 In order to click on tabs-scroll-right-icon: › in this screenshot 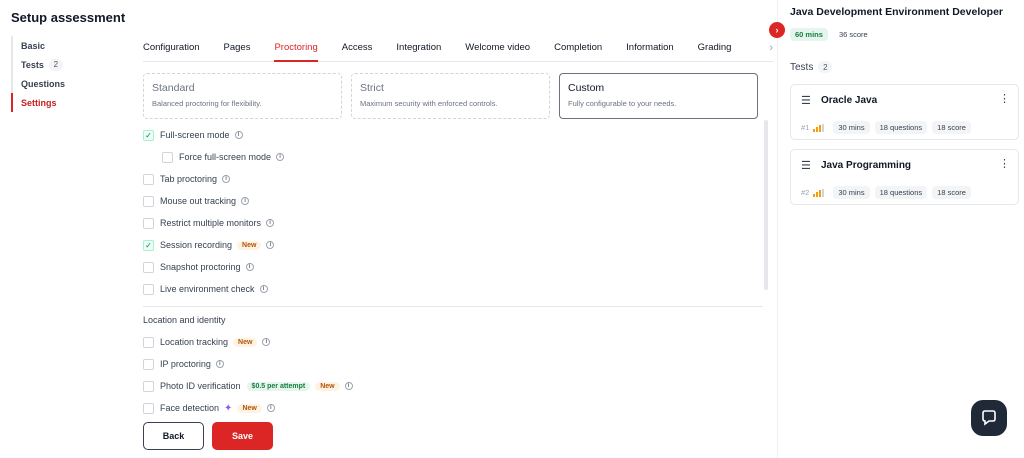, I will do `click(771, 48)`.